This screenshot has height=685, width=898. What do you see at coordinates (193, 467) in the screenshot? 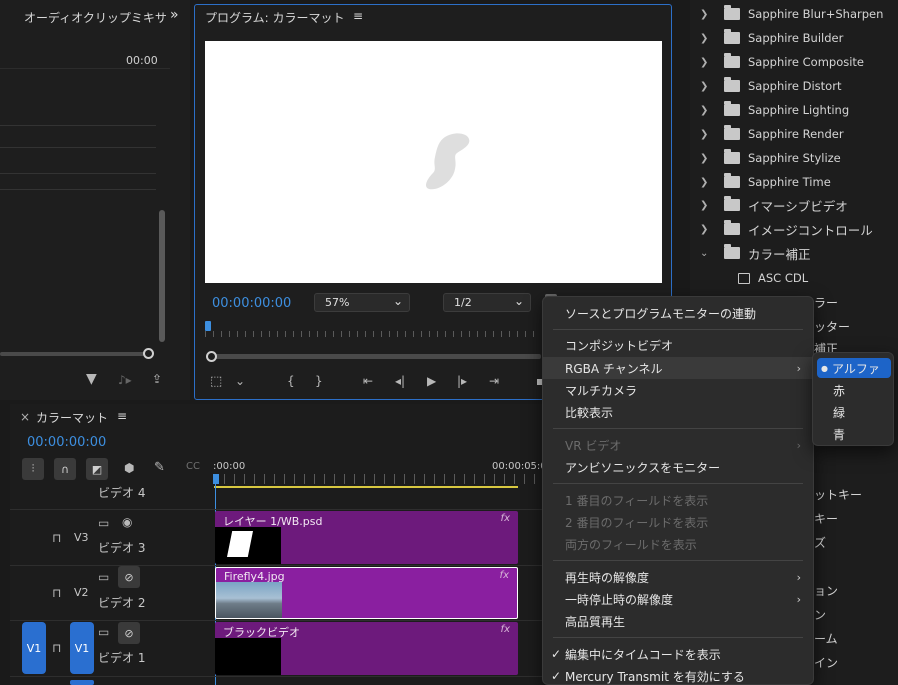
I see `captions-icon: CC` at bounding box center [193, 467].